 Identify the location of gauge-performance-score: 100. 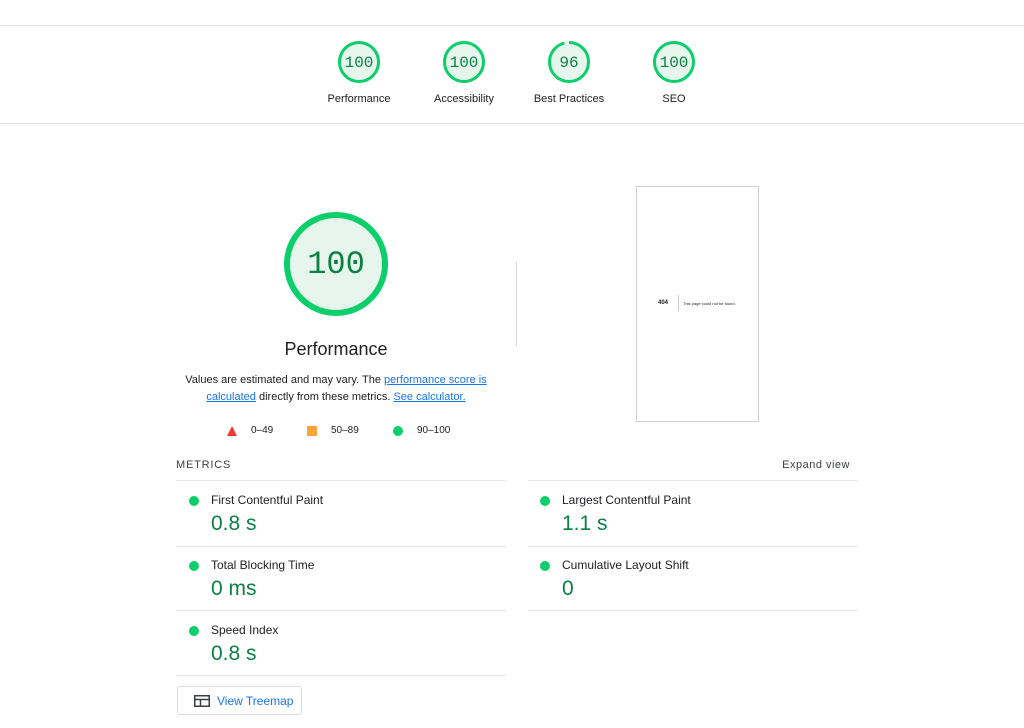
(359, 63).